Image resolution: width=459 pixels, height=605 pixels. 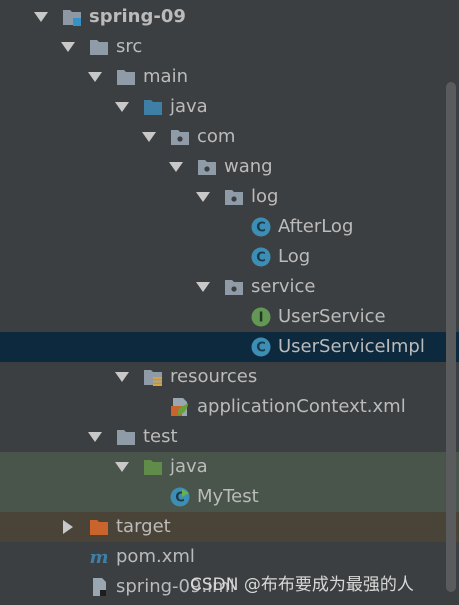 I want to click on svg-text: I, so click(x=261, y=318).